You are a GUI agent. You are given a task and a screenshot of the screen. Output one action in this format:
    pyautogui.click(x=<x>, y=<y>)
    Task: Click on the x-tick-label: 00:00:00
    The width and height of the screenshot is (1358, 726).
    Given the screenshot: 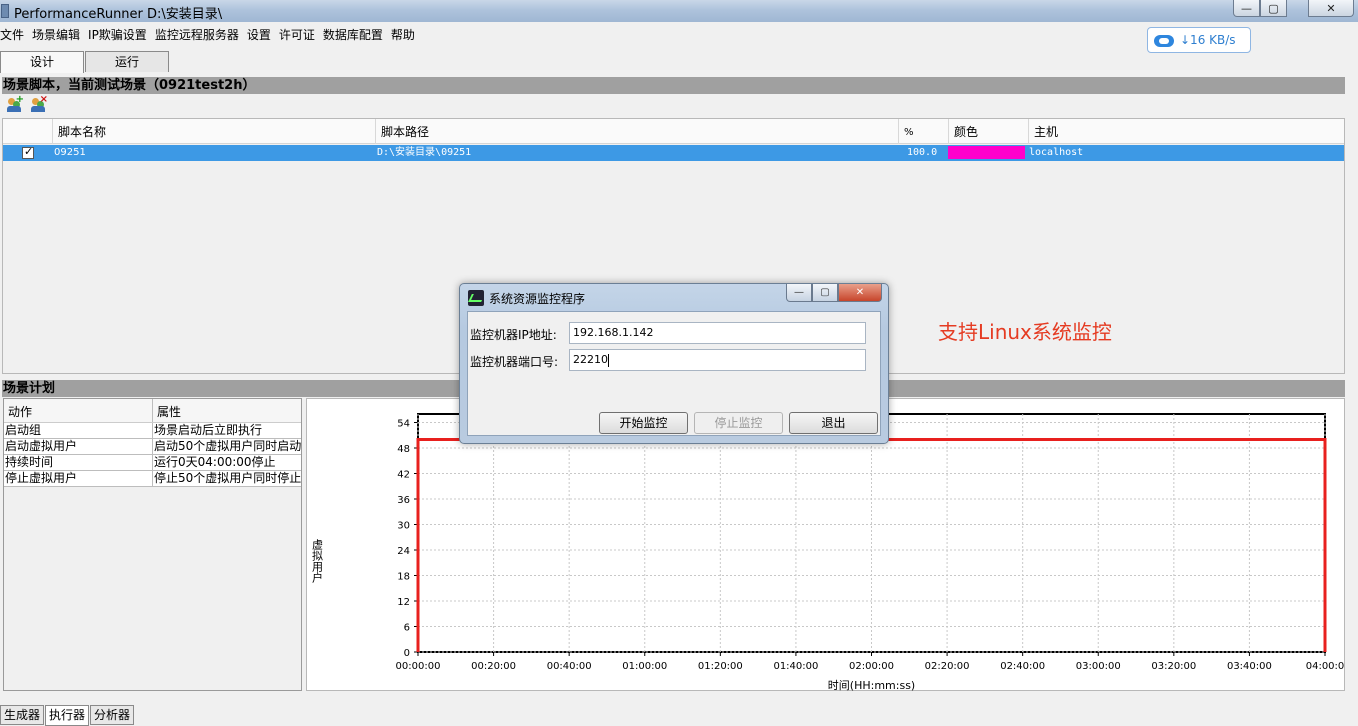 What is the action you would take?
    pyautogui.click(x=418, y=666)
    